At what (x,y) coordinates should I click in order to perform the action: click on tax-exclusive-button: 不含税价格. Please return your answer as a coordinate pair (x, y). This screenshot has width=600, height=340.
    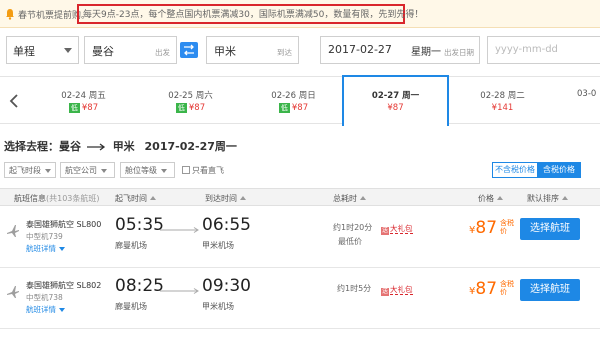
    Looking at the image, I should click on (515, 170).